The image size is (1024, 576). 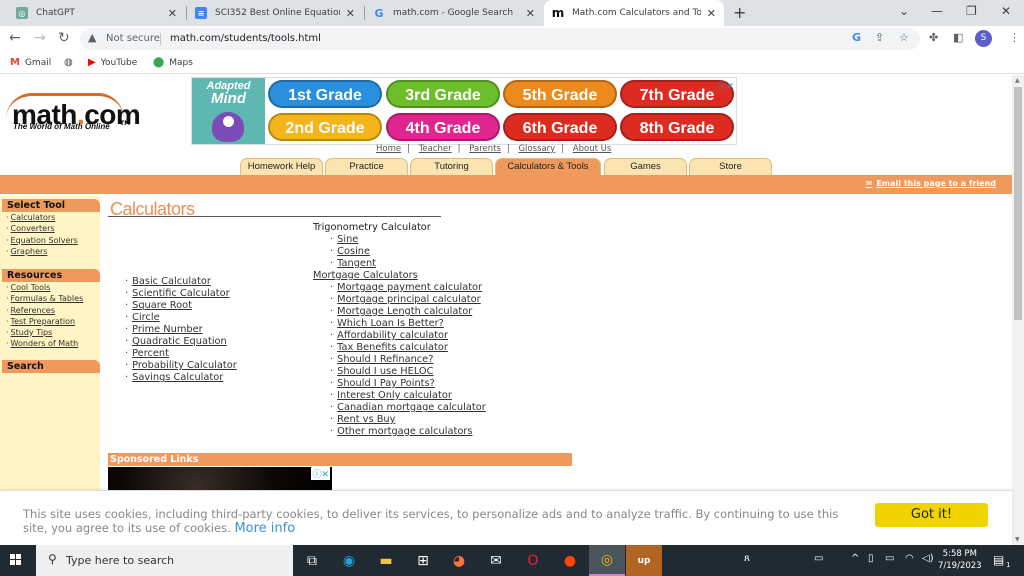 I want to click on sidebar-link: Graphers, so click(x=29, y=251).